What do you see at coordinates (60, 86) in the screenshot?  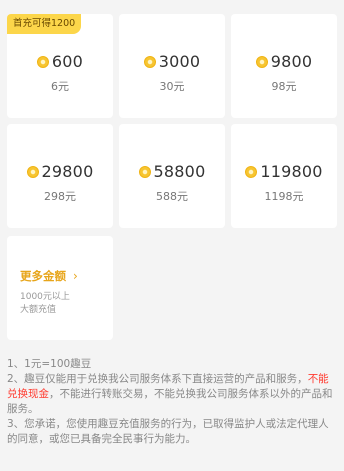 I see `package-price: 6元` at bounding box center [60, 86].